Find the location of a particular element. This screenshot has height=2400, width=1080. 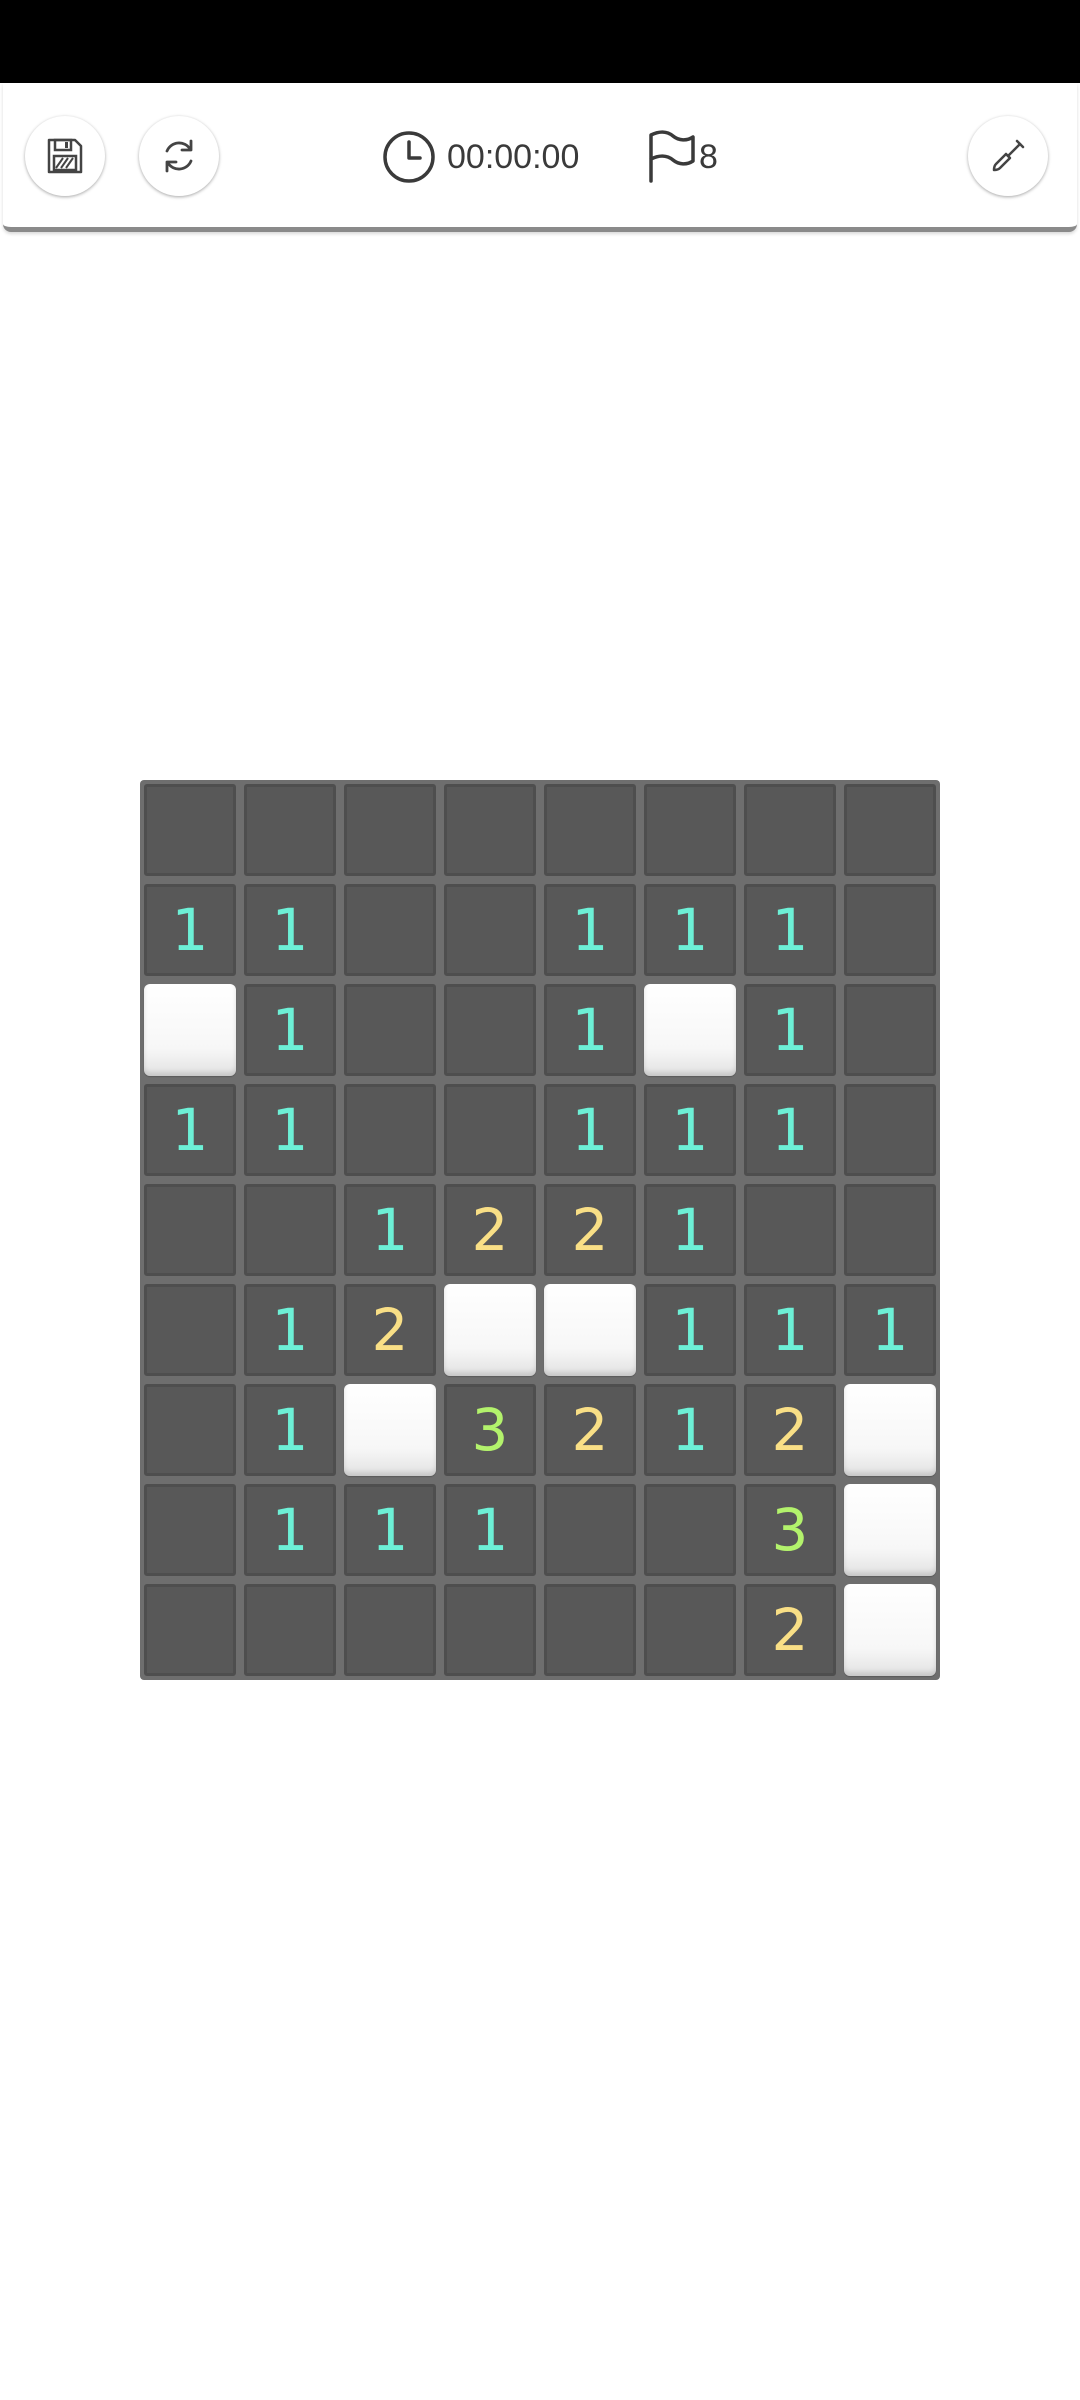

floppy-disk-icon is located at coordinates (65, 156).